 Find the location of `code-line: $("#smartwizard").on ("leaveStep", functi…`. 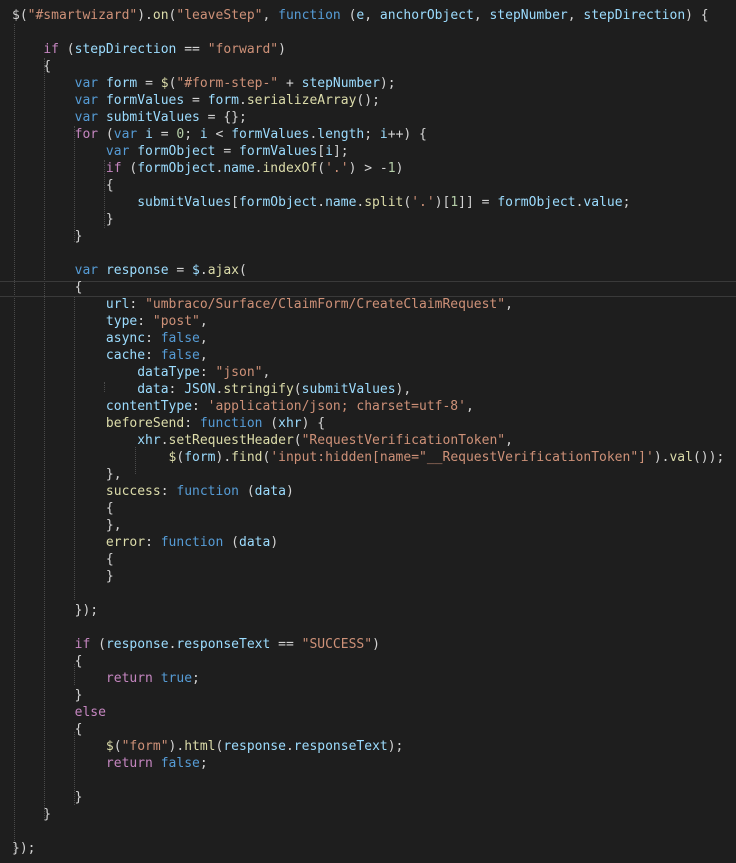

code-line: $("#smartwizard").on ("leaveStep", functi… is located at coordinates (360, 15).